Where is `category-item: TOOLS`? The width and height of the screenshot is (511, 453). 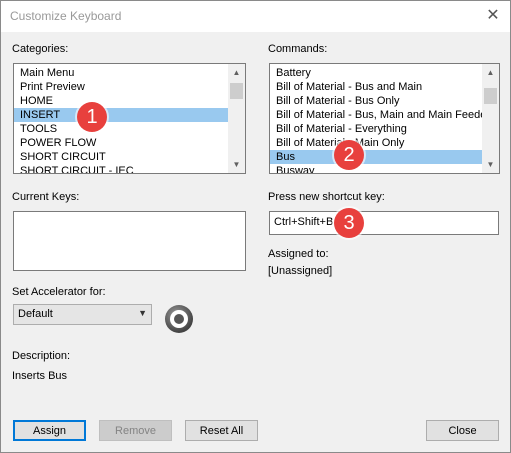
category-item: TOOLS is located at coordinates (121, 129).